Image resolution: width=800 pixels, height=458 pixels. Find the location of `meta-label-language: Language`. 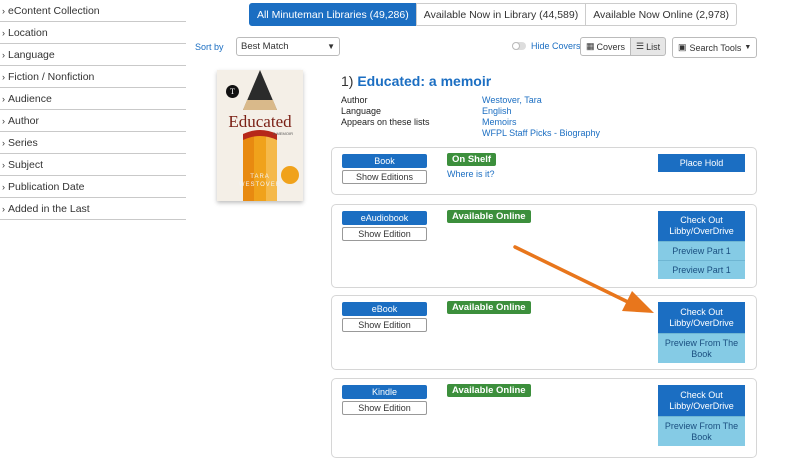

meta-label-language: Language is located at coordinates (361, 111).